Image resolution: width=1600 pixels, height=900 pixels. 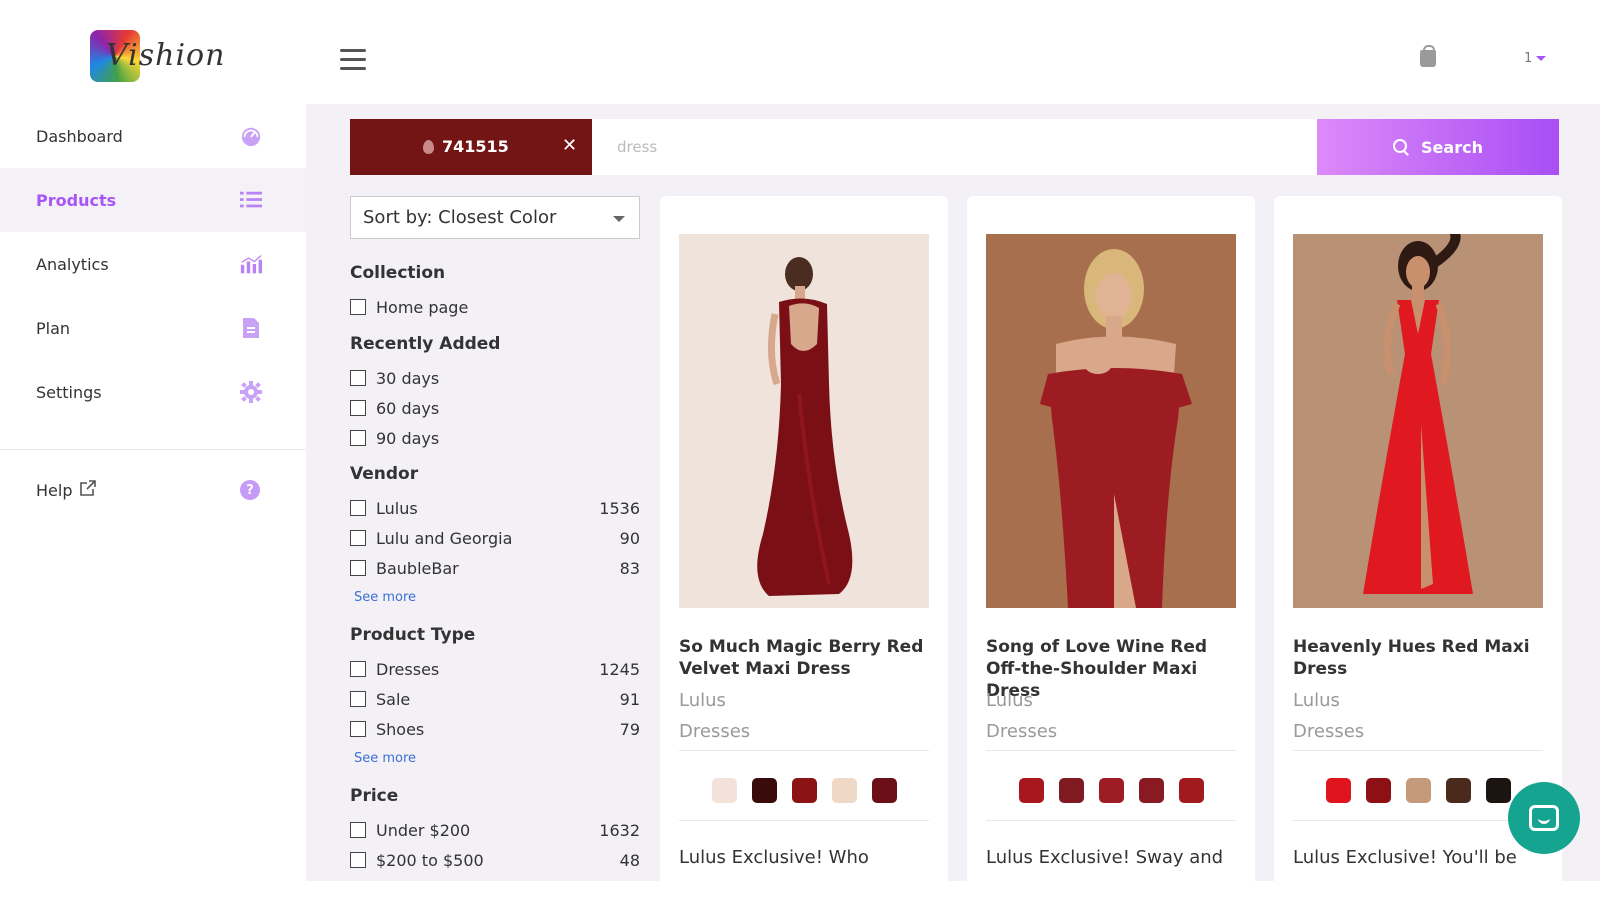 I want to click on sidebar-item-dashboard: Dashboard, so click(x=153, y=136).